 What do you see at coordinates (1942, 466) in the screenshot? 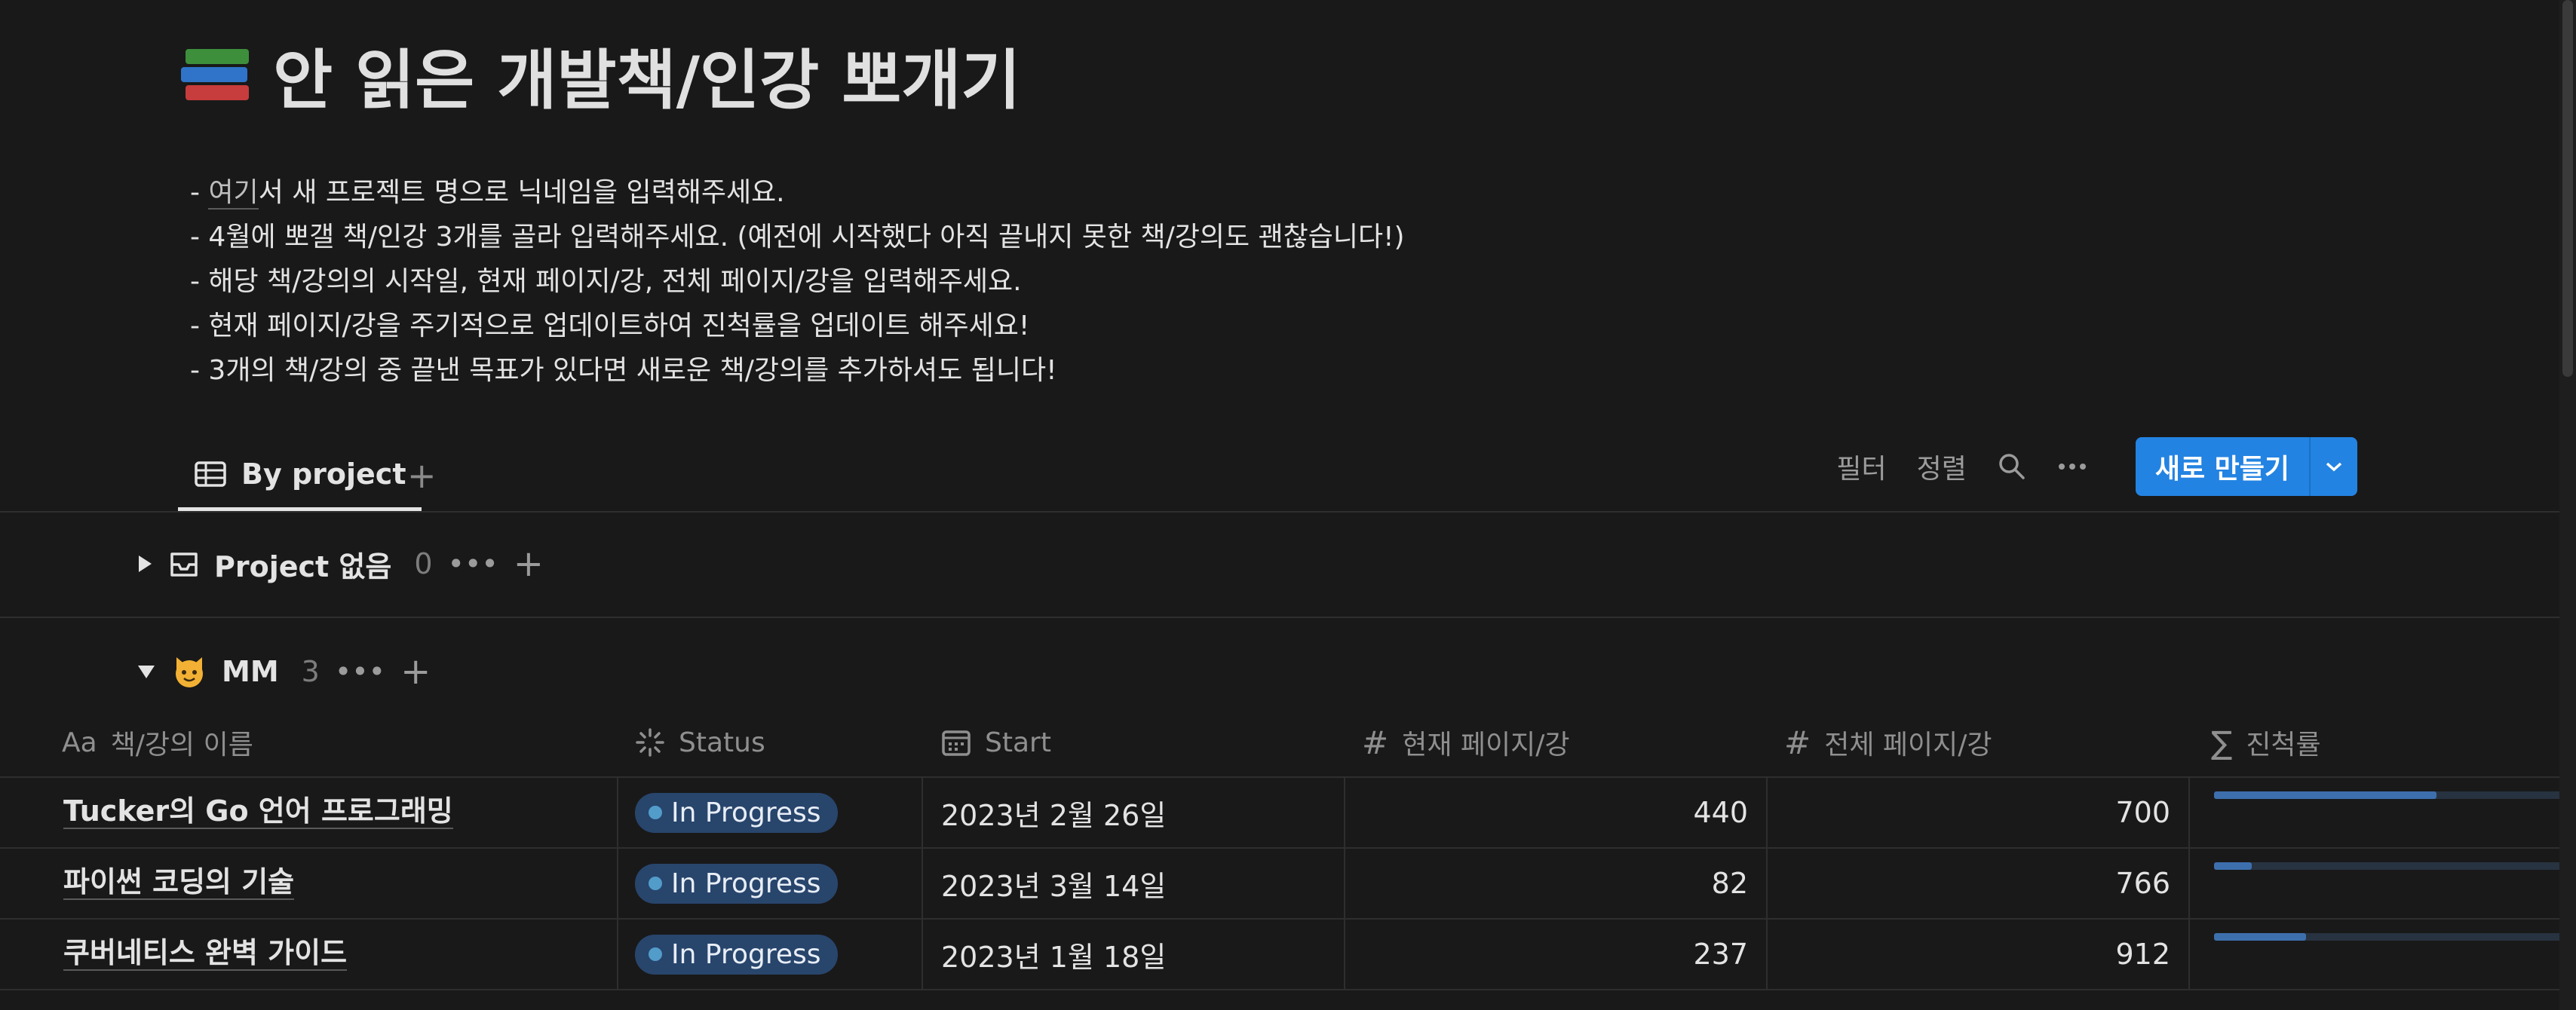
I see `sort-button: 정렬` at bounding box center [1942, 466].